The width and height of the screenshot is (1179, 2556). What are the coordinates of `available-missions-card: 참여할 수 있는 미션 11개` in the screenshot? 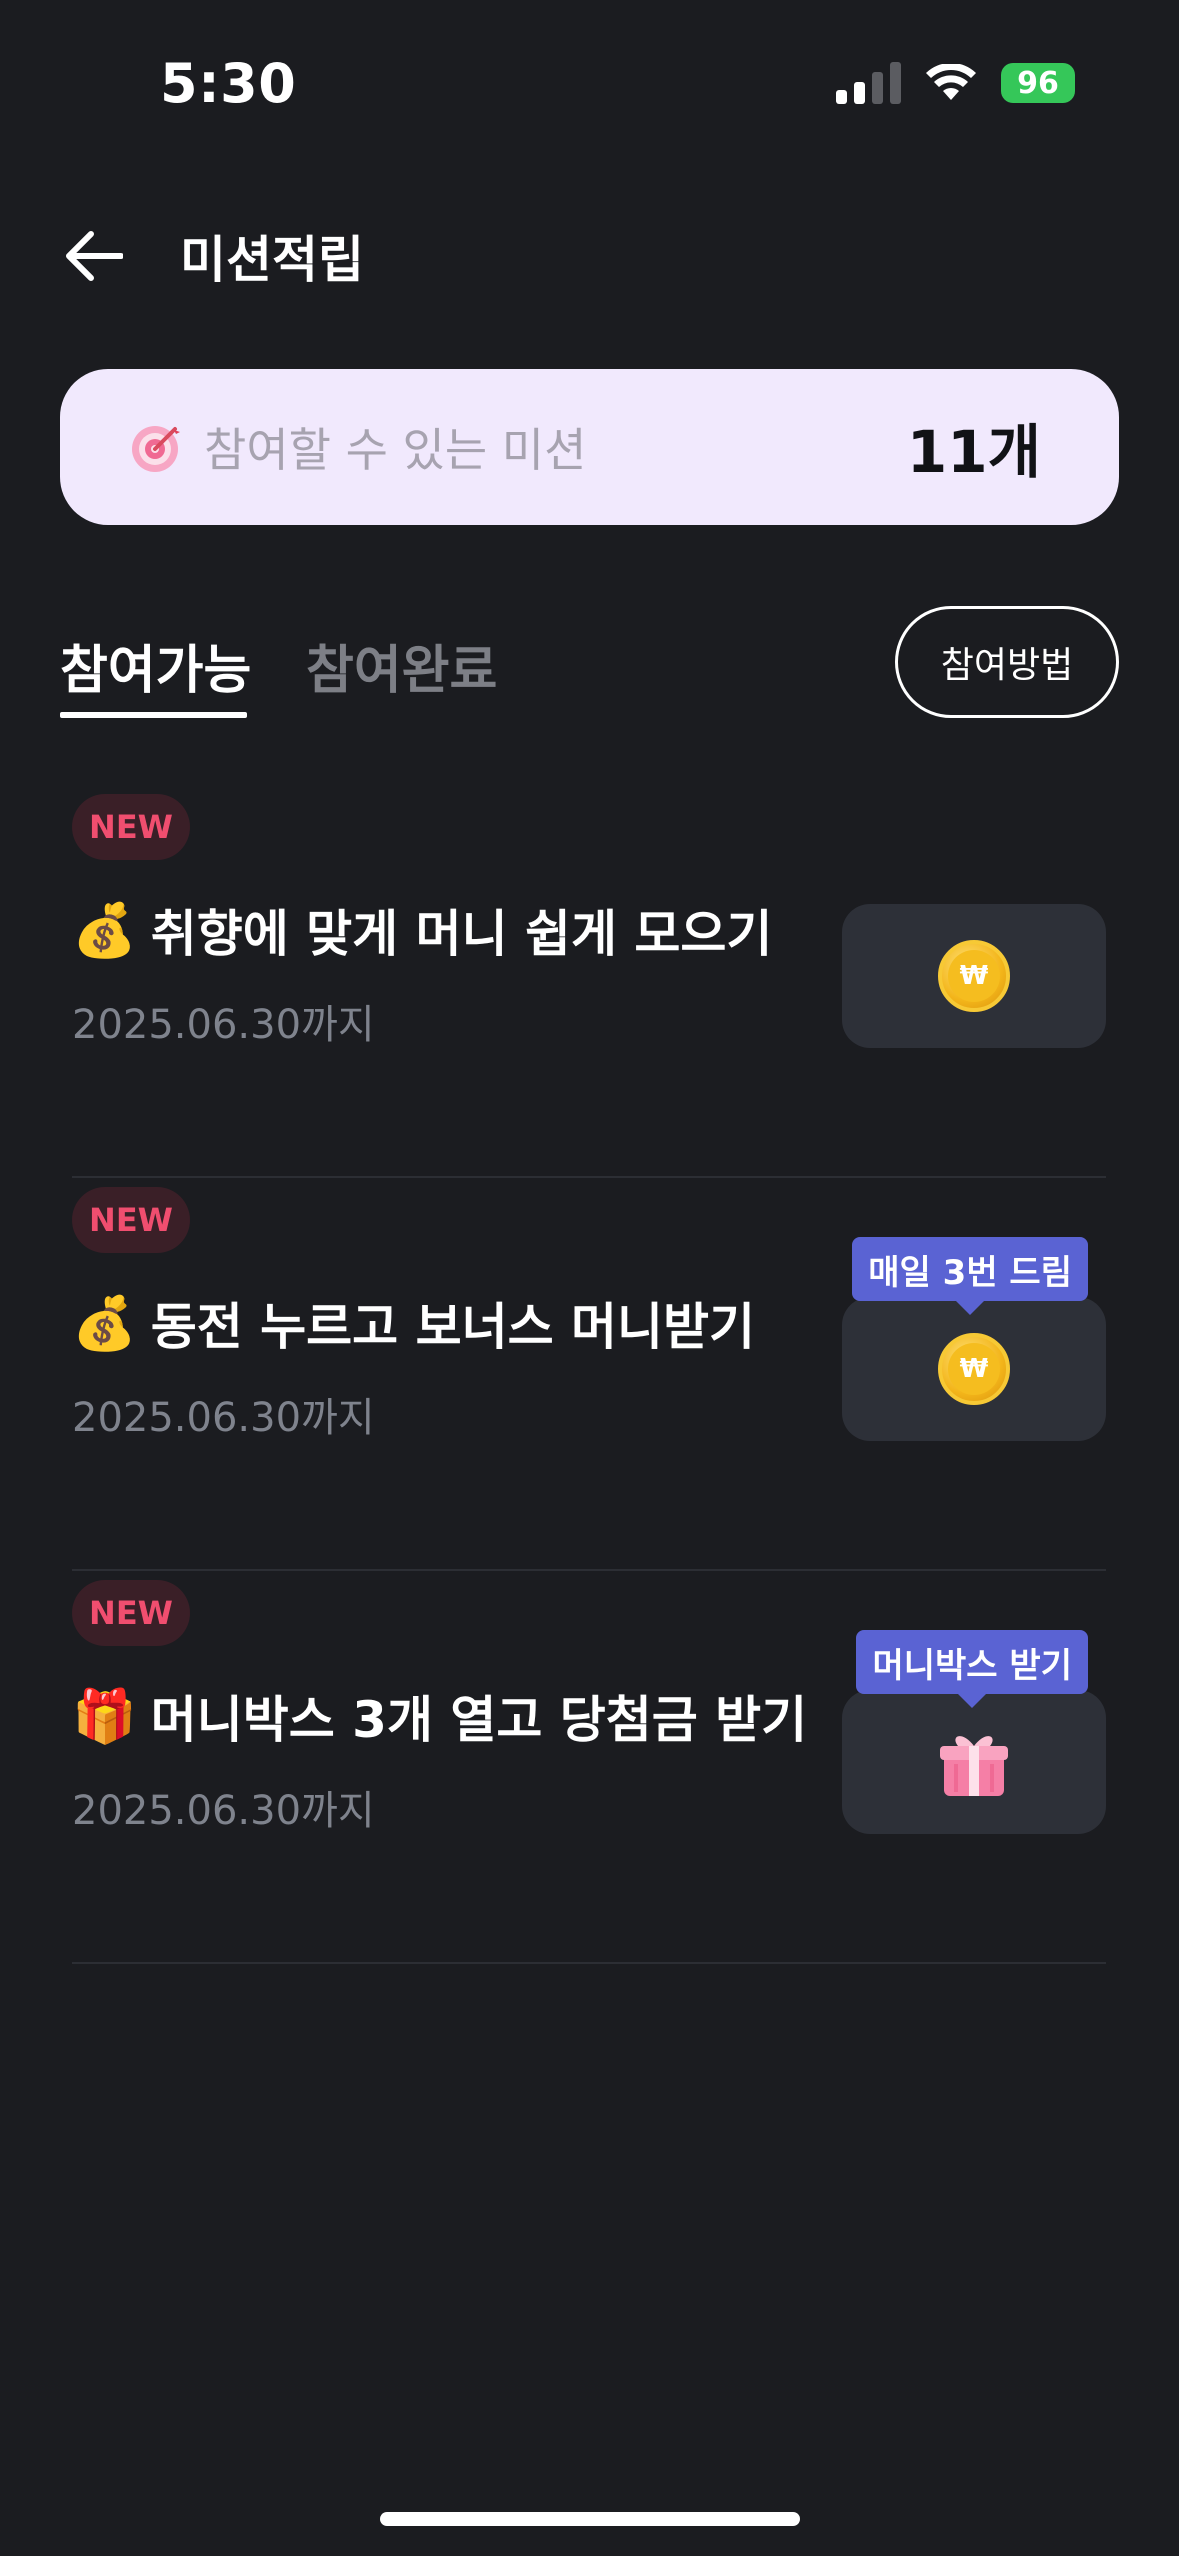 It's located at (589, 447).